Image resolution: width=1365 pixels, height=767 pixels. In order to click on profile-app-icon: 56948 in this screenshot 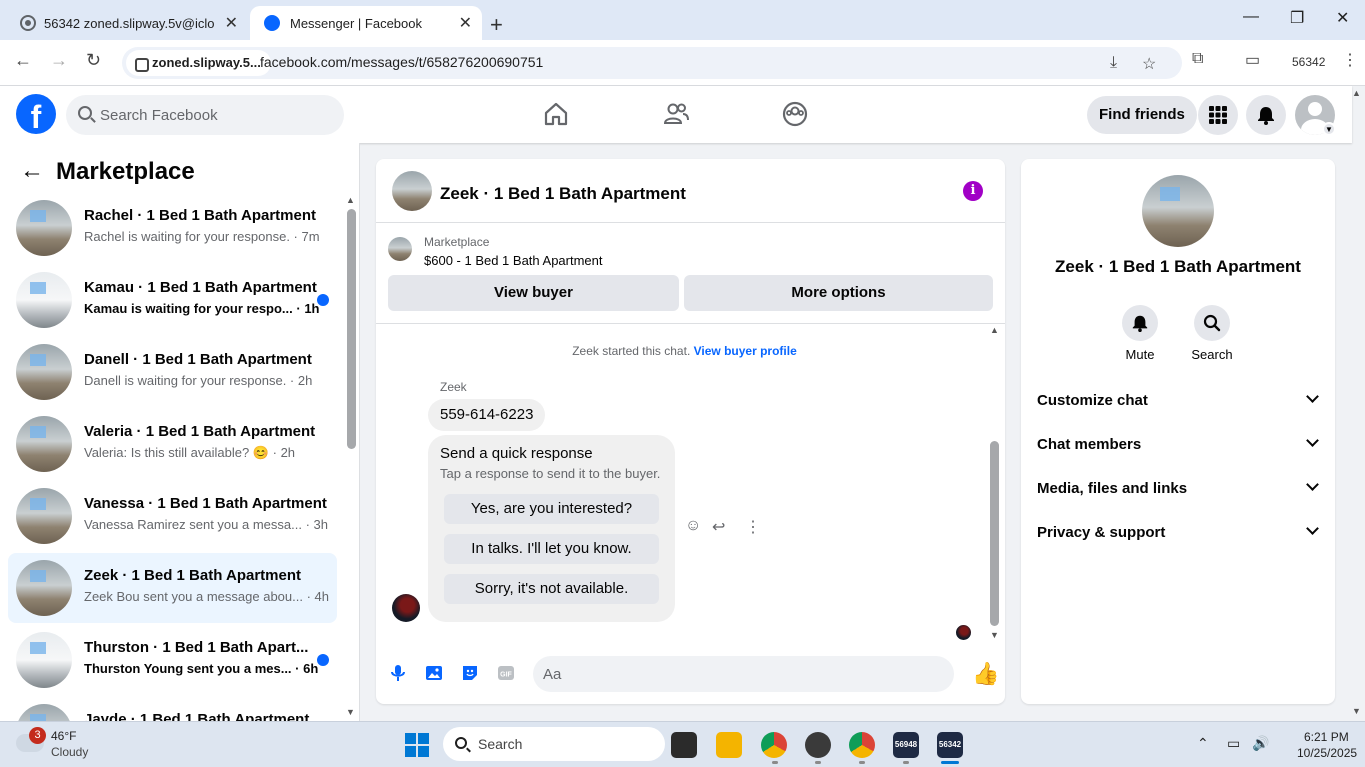, I will do `click(906, 745)`.